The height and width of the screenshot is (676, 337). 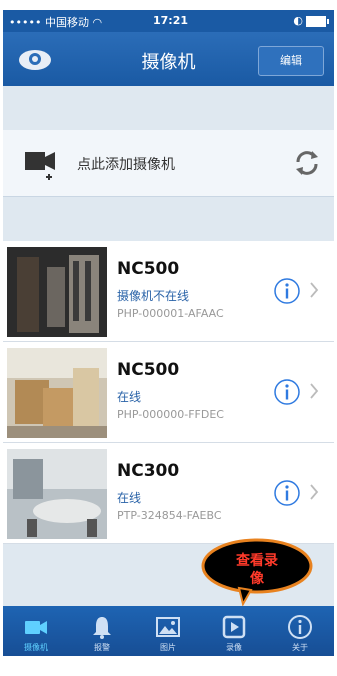 I want to click on camera-row: NC500 摄像机不在线 PHP-000001-AFAAC, so click(x=168, y=291).